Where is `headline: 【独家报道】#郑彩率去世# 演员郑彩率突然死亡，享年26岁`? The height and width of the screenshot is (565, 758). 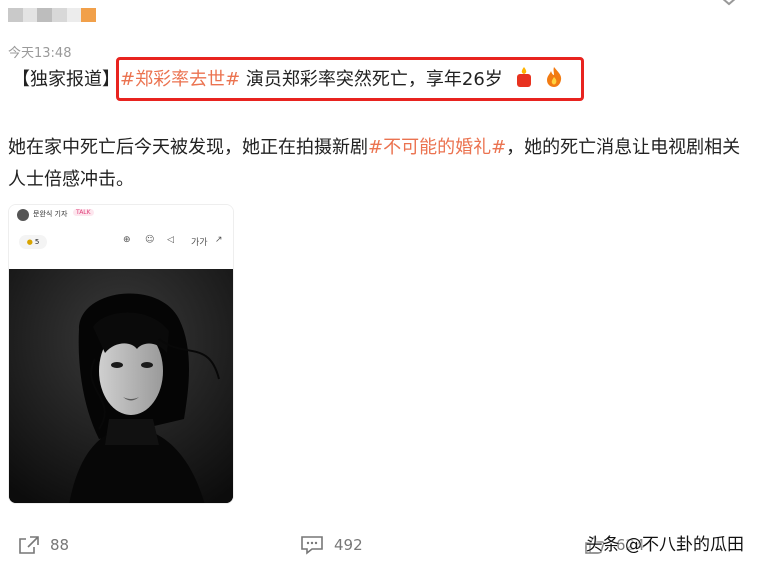 headline: 【独家报道】#郑彩率去世# 演员郑彩率突然死亡，享年26岁 is located at coordinates (288, 81).